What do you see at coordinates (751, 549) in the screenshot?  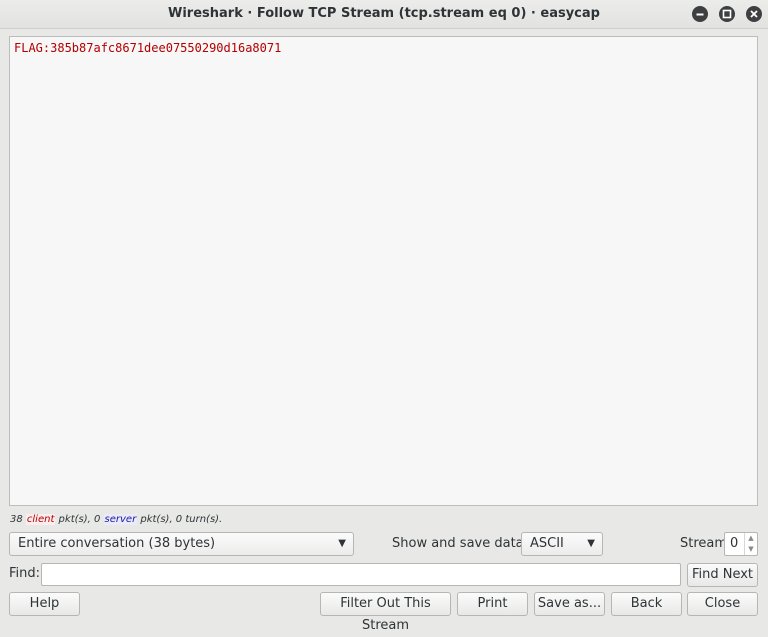 I see `spinner-down-icon: ▼` at bounding box center [751, 549].